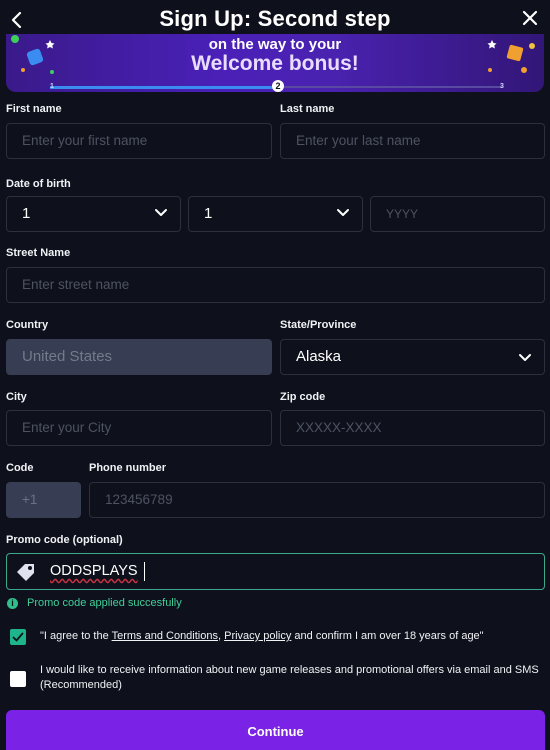 The height and width of the screenshot is (750, 550). What do you see at coordinates (275, 571) in the screenshot?
I see `promo-code-input: ODDSPLAYS` at bounding box center [275, 571].